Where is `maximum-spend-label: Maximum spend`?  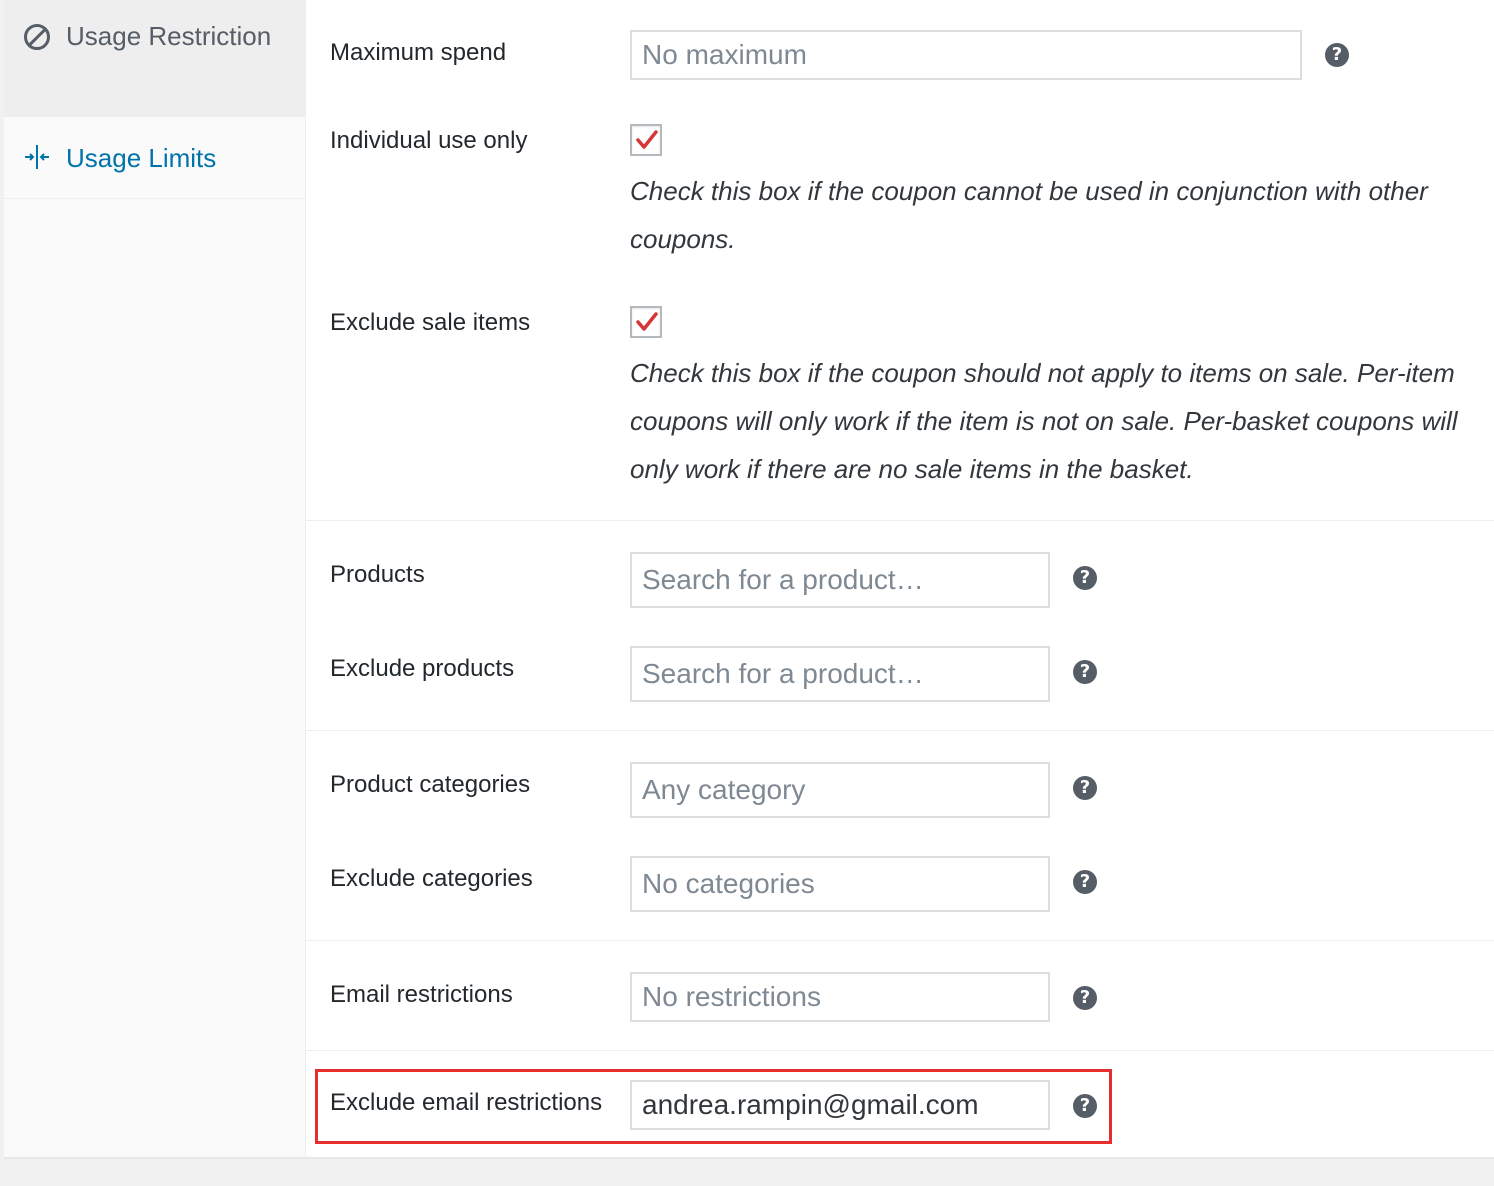
maximum-spend-label: Maximum spend is located at coordinates (418, 52).